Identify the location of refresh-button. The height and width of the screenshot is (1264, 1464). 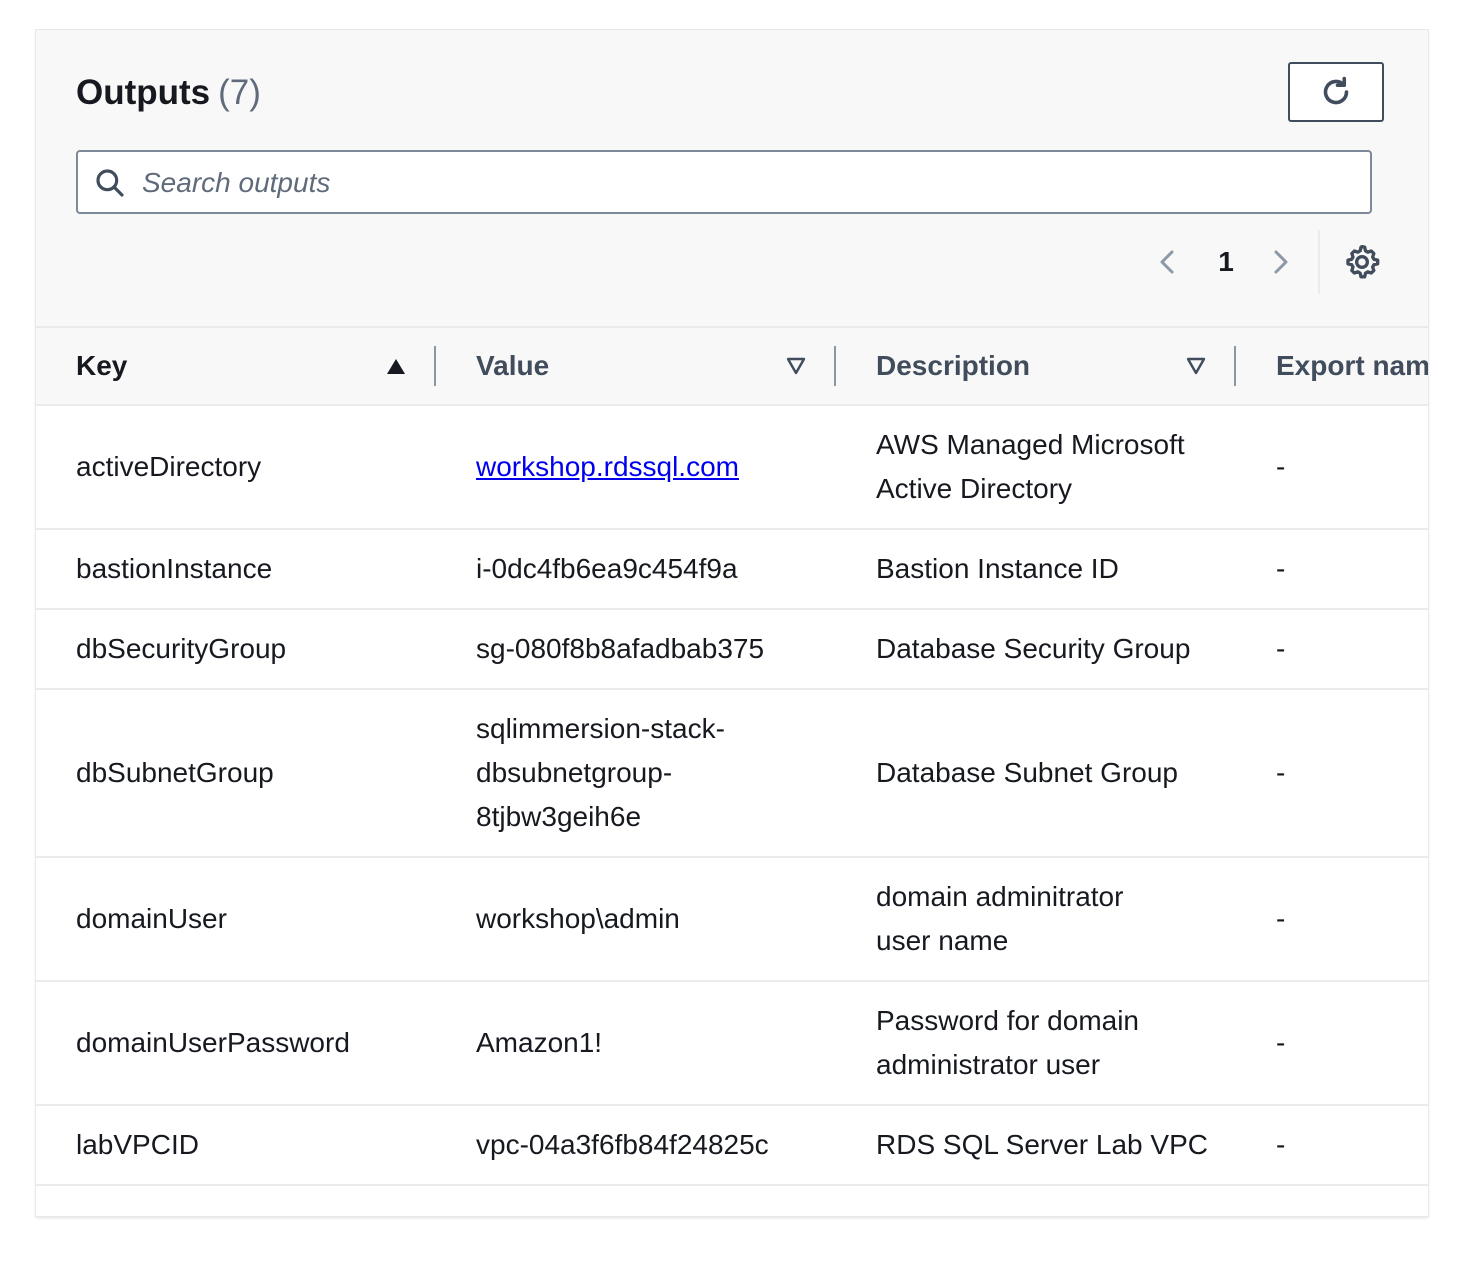
(1336, 92).